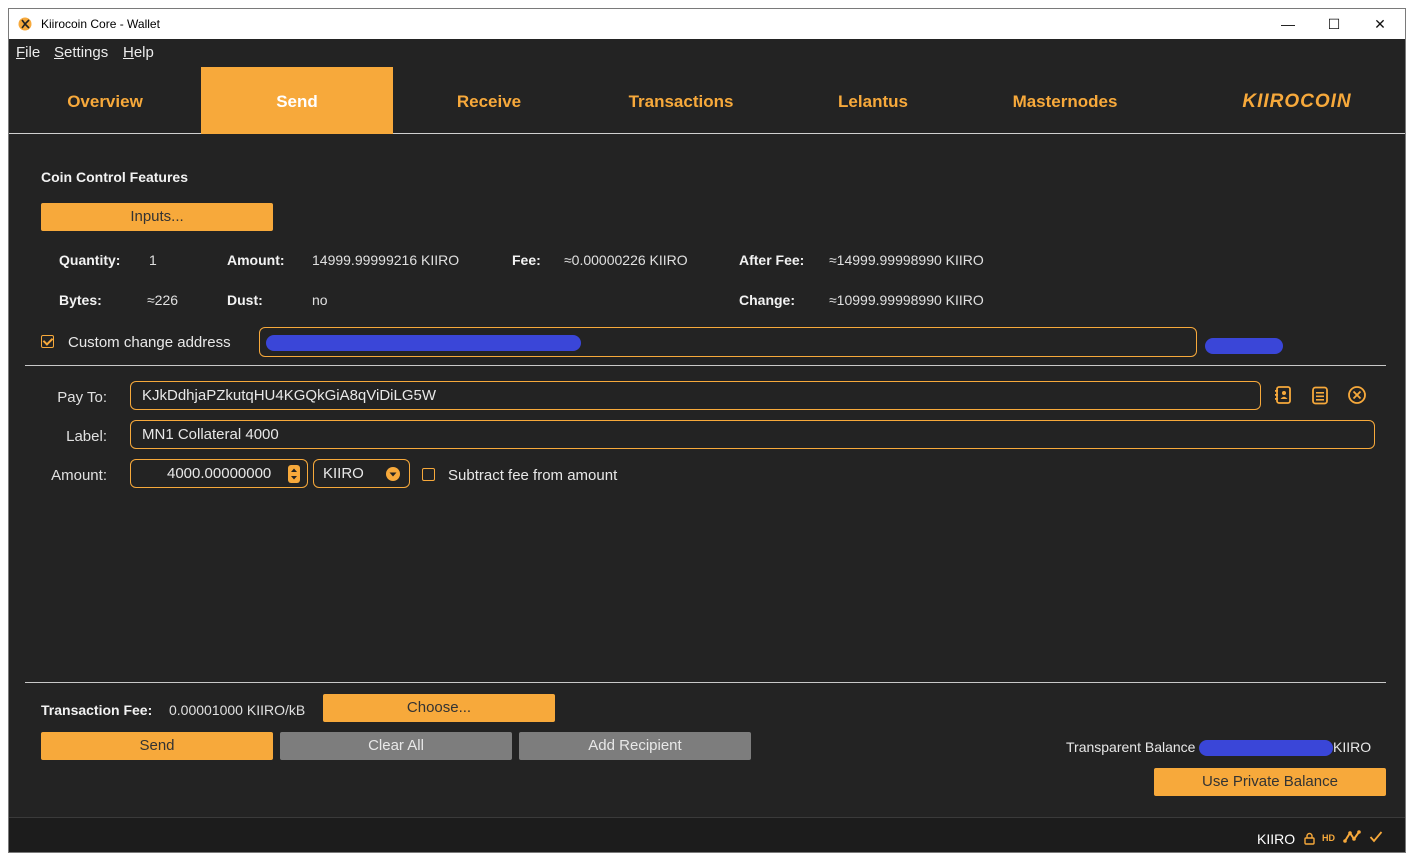 This screenshot has height=853, width=1411. Describe the element at coordinates (294, 474) in the screenshot. I see `spin-arrows-icon` at that location.